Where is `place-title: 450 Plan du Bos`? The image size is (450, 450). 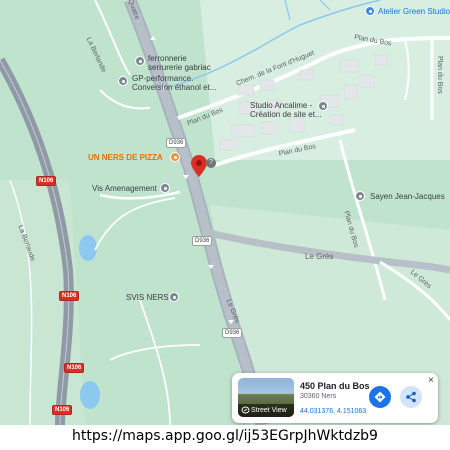 place-title: 450 Plan du Bos is located at coordinates (335, 386).